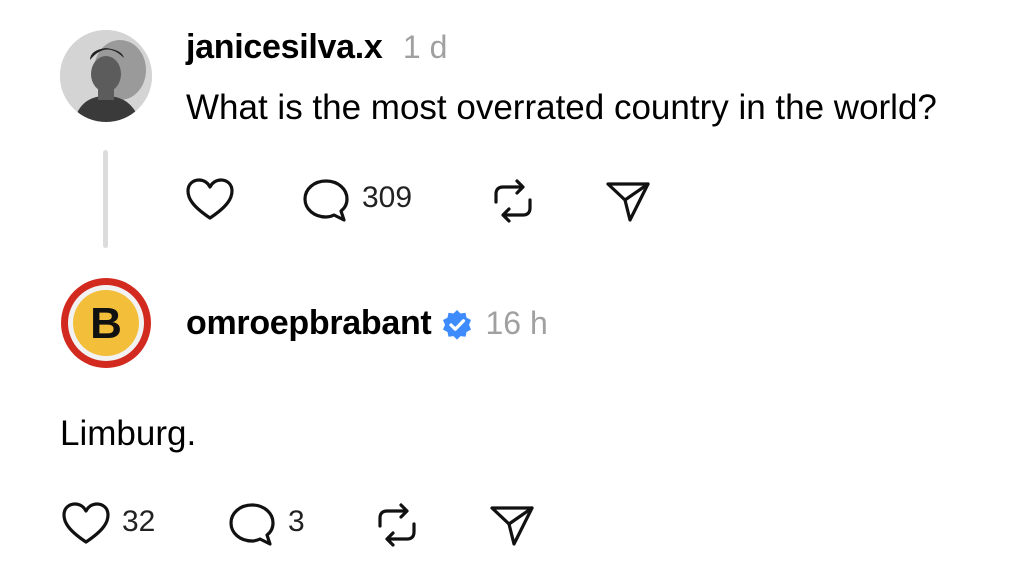 The width and height of the screenshot is (1024, 566). What do you see at coordinates (128, 433) in the screenshot?
I see `reply-text: Limburg.` at bounding box center [128, 433].